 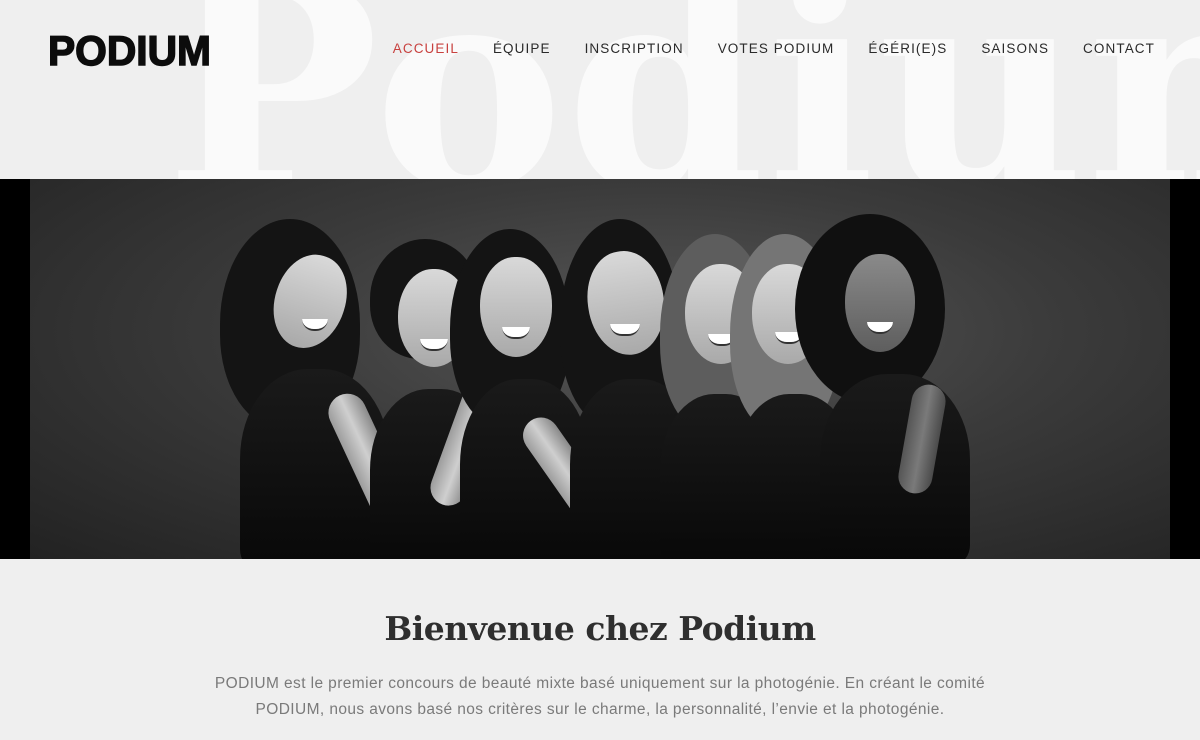 What do you see at coordinates (600, 628) in the screenshot?
I see `welcome-title: Bienvenue chez Podium` at bounding box center [600, 628].